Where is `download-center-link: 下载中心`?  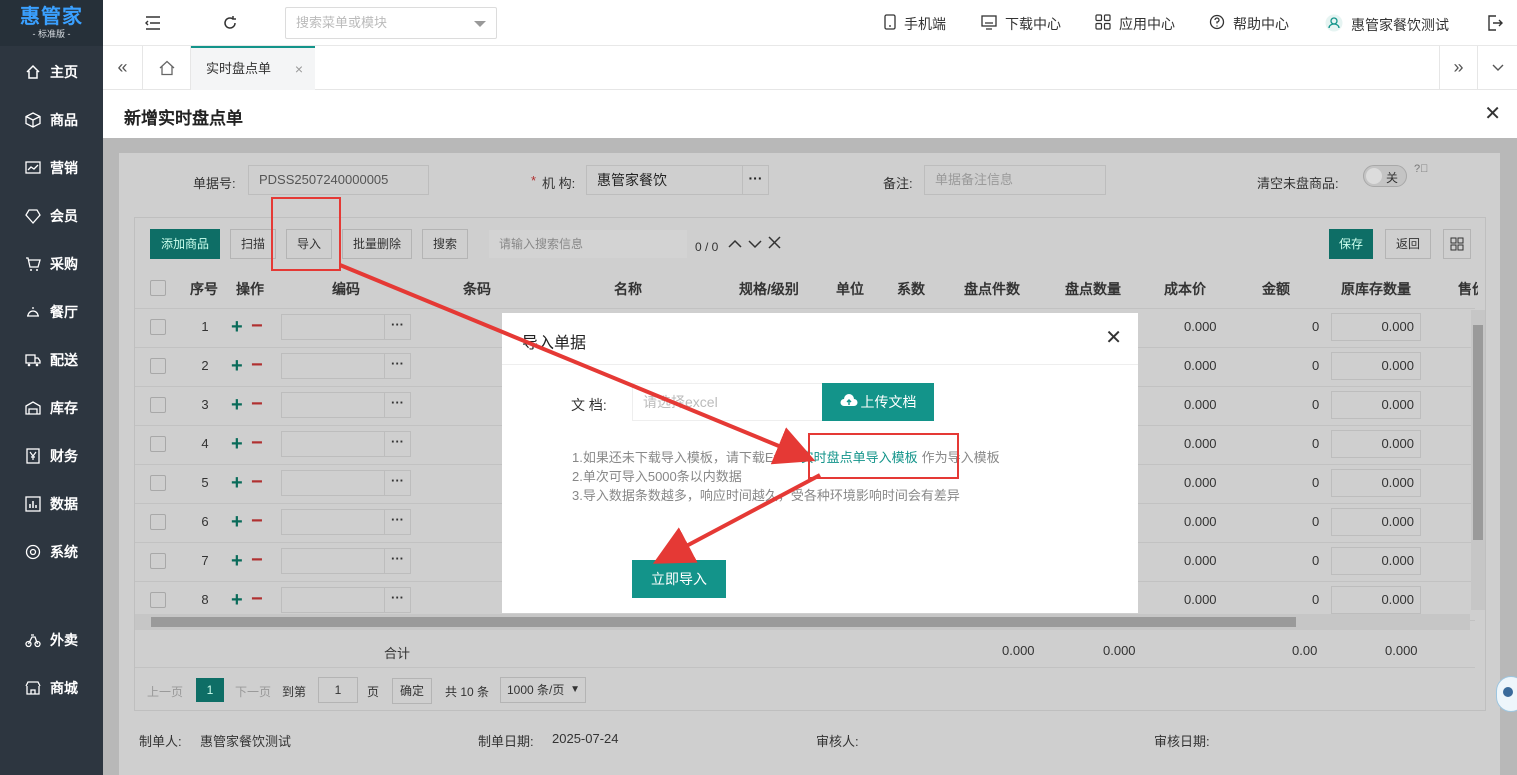 download-center-link: 下载中心 is located at coordinates (1021, 24).